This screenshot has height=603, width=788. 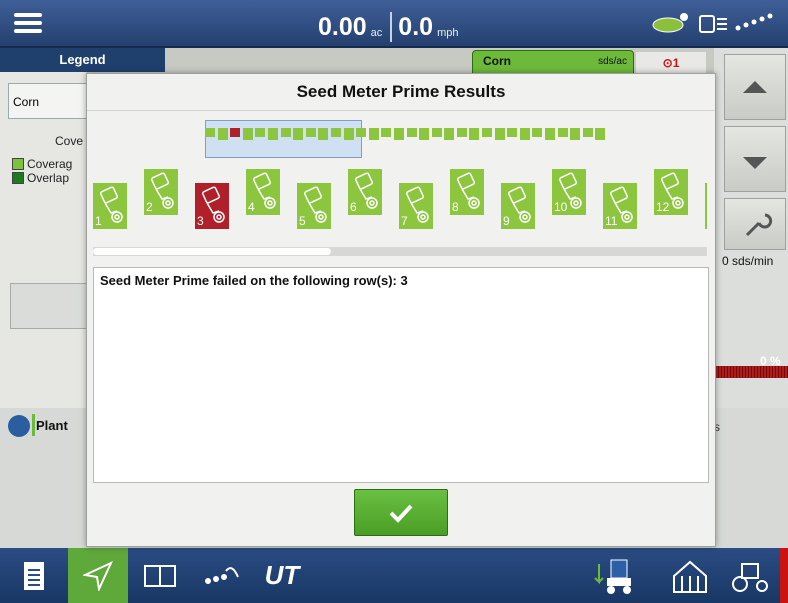 I want to click on row-card: 11, so click(x=620, y=206).